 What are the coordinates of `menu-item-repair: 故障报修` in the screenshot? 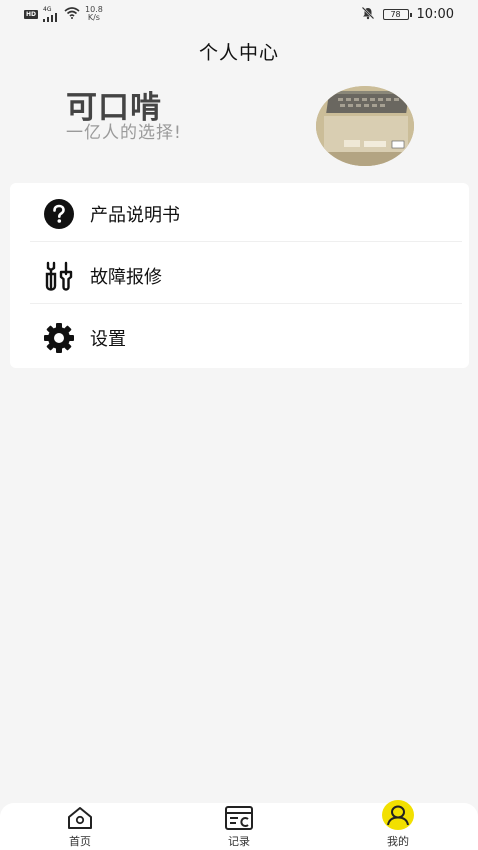 It's located at (239, 275).